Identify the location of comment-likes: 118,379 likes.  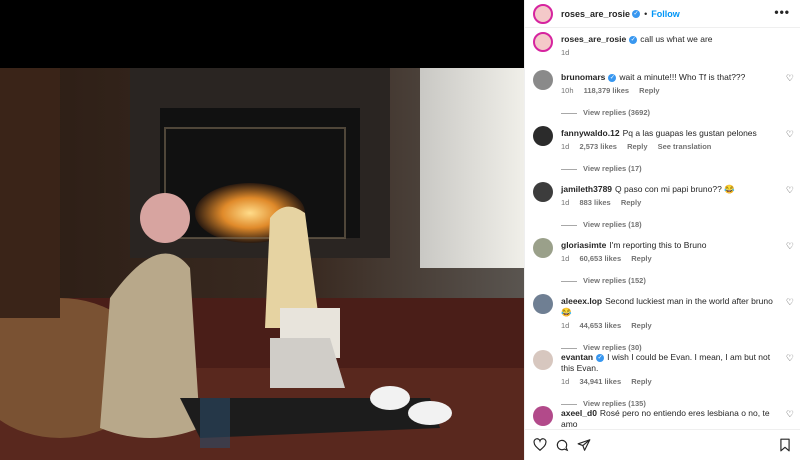
(606, 90).